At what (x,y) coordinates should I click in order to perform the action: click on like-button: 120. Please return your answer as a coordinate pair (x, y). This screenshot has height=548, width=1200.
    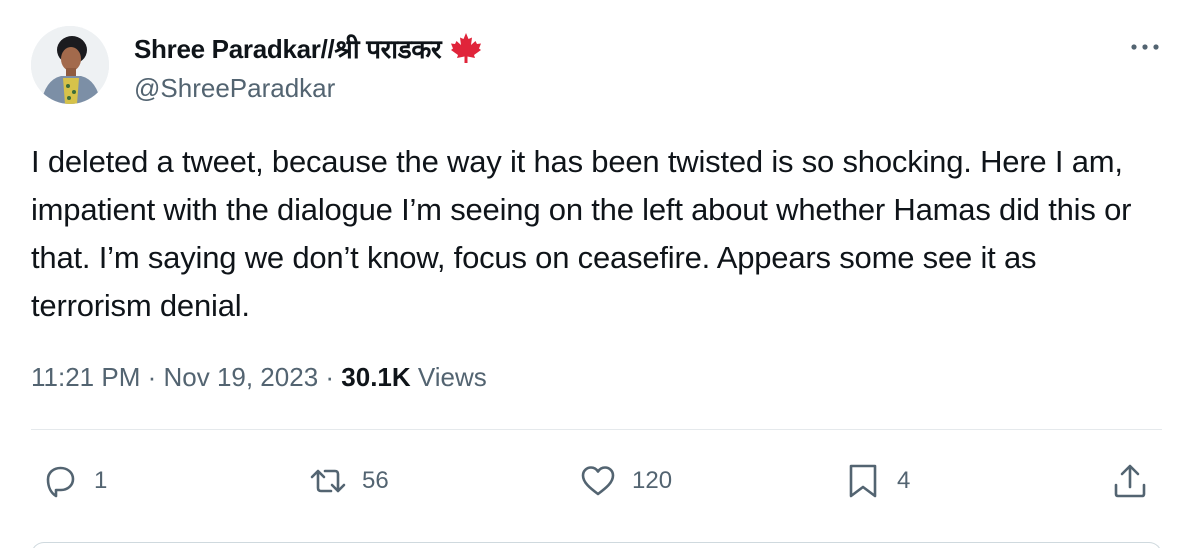
    Looking at the image, I should click on (625, 481).